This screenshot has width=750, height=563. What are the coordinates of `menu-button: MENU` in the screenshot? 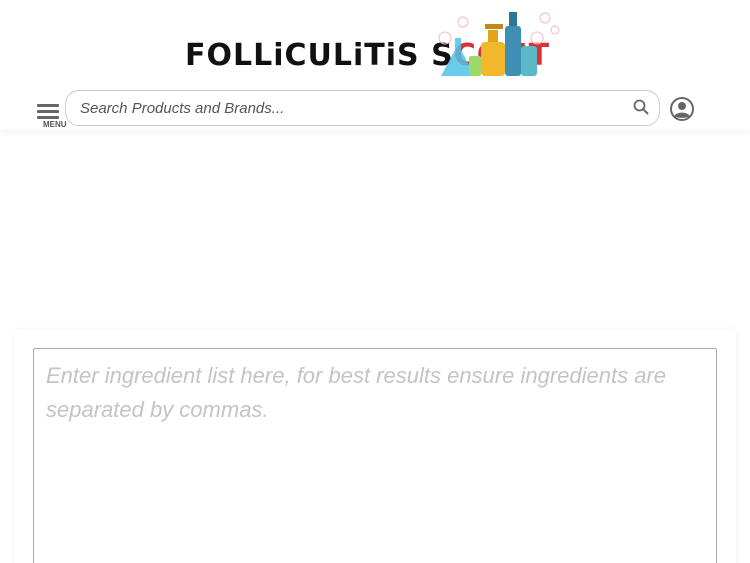 It's located at (51, 115).